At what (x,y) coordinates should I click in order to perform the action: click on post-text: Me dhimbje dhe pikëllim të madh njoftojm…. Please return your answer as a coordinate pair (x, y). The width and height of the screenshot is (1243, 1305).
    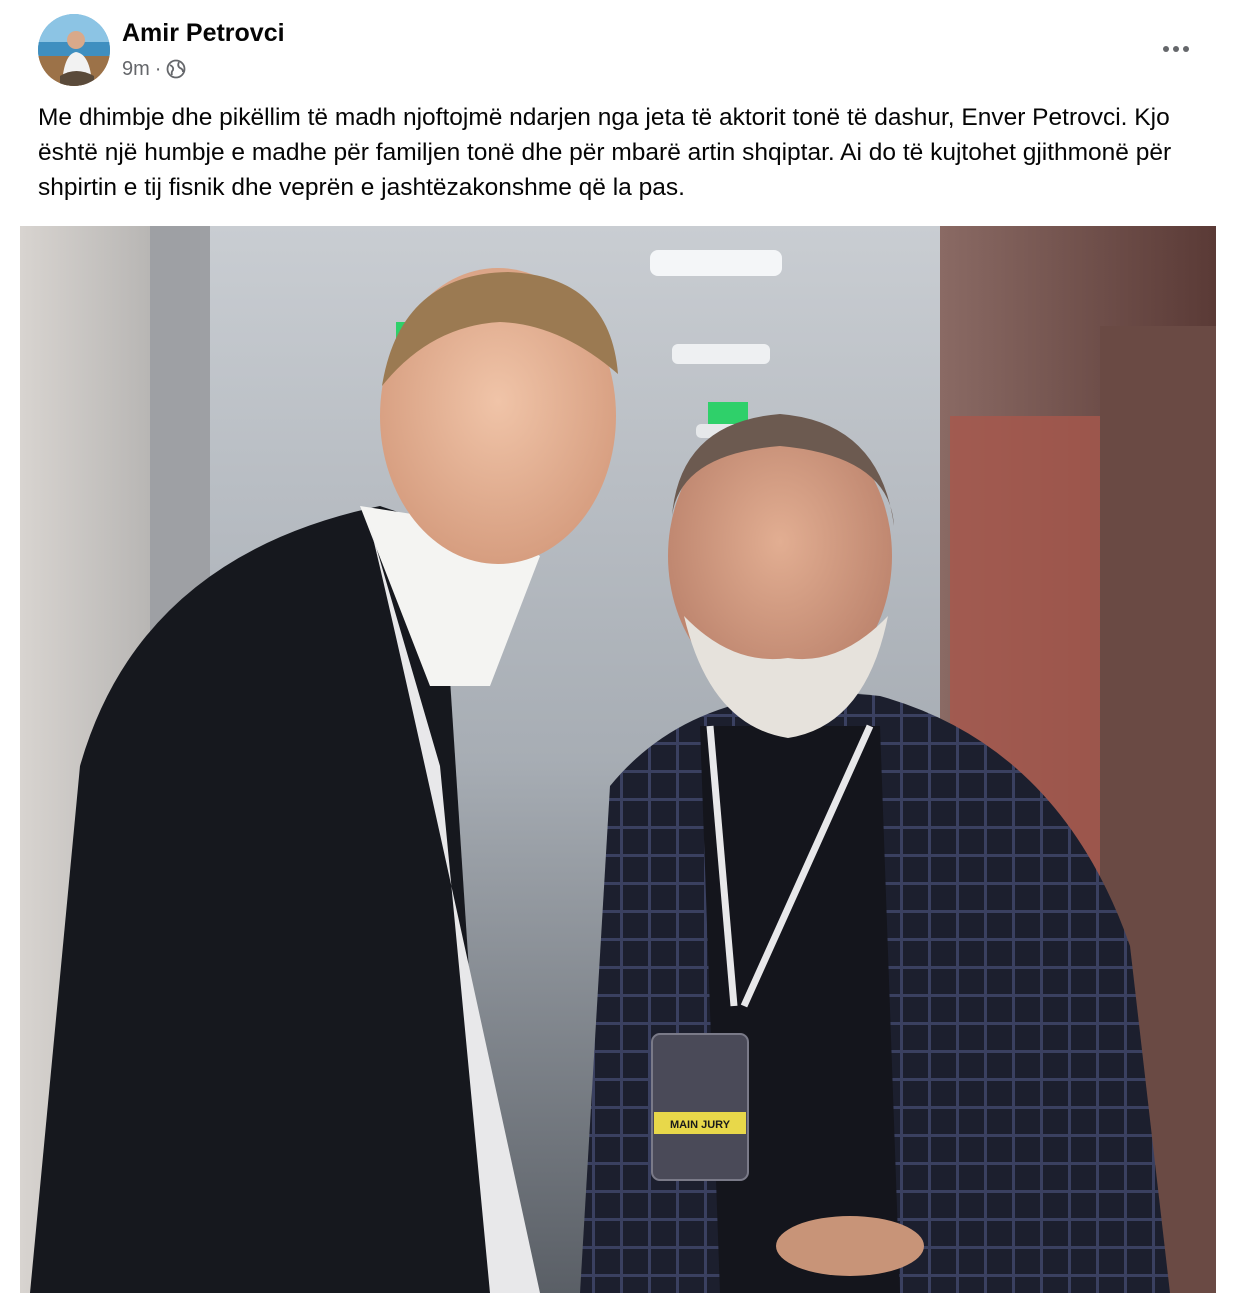
    Looking at the image, I should click on (605, 152).